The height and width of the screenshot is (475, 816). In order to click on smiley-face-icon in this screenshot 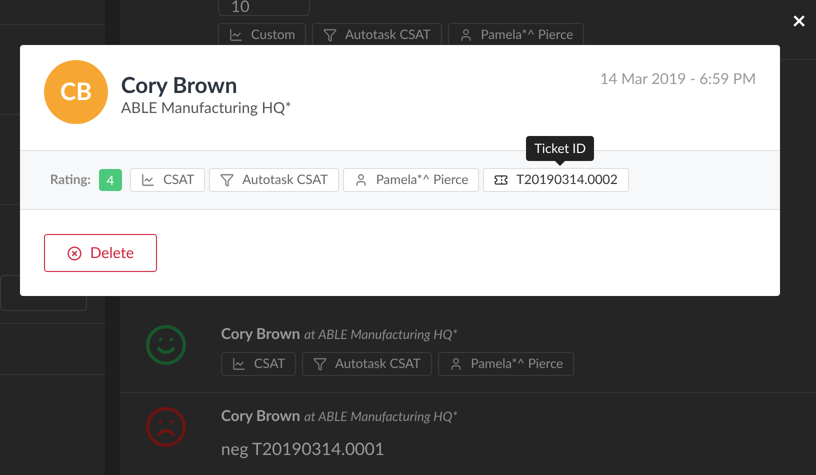, I will do `click(166, 345)`.